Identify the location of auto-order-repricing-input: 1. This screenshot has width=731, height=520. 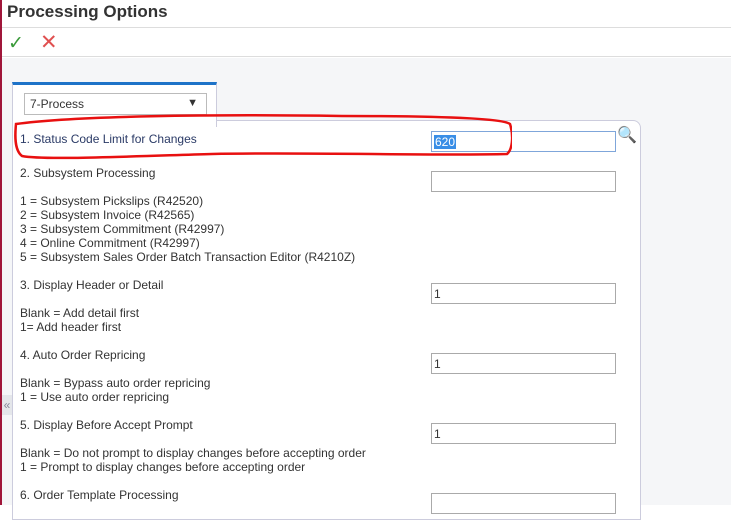
(523, 363).